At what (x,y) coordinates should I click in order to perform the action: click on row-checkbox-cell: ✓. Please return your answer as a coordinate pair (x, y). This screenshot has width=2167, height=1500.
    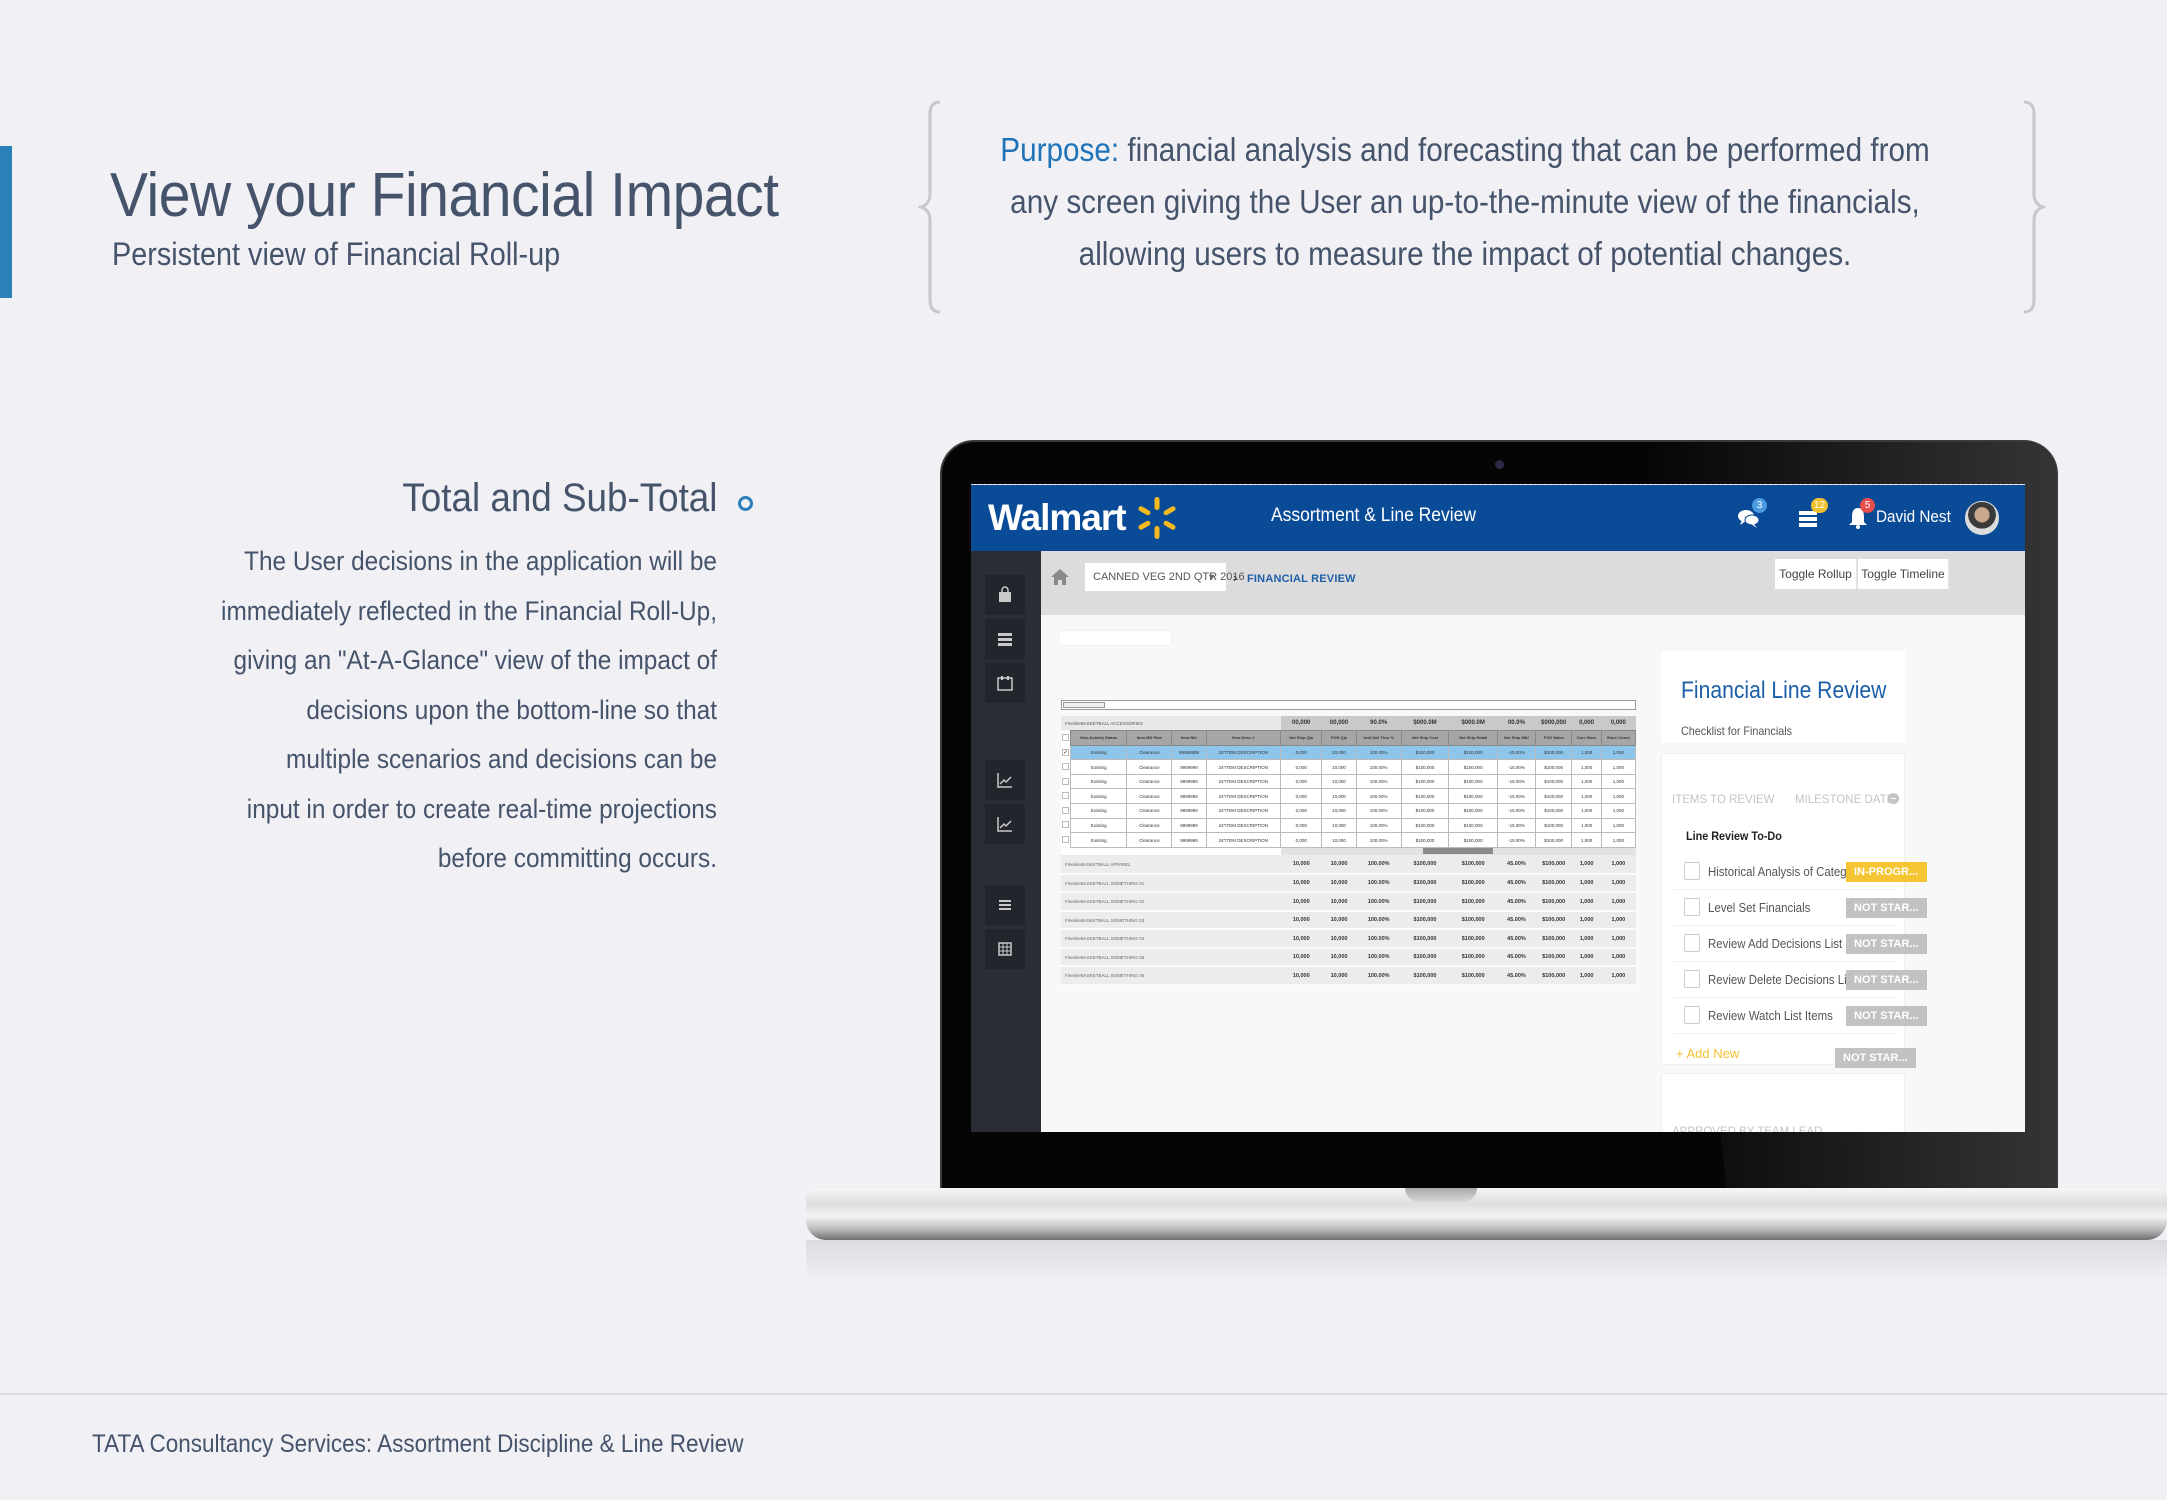
    Looking at the image, I should click on (1066, 752).